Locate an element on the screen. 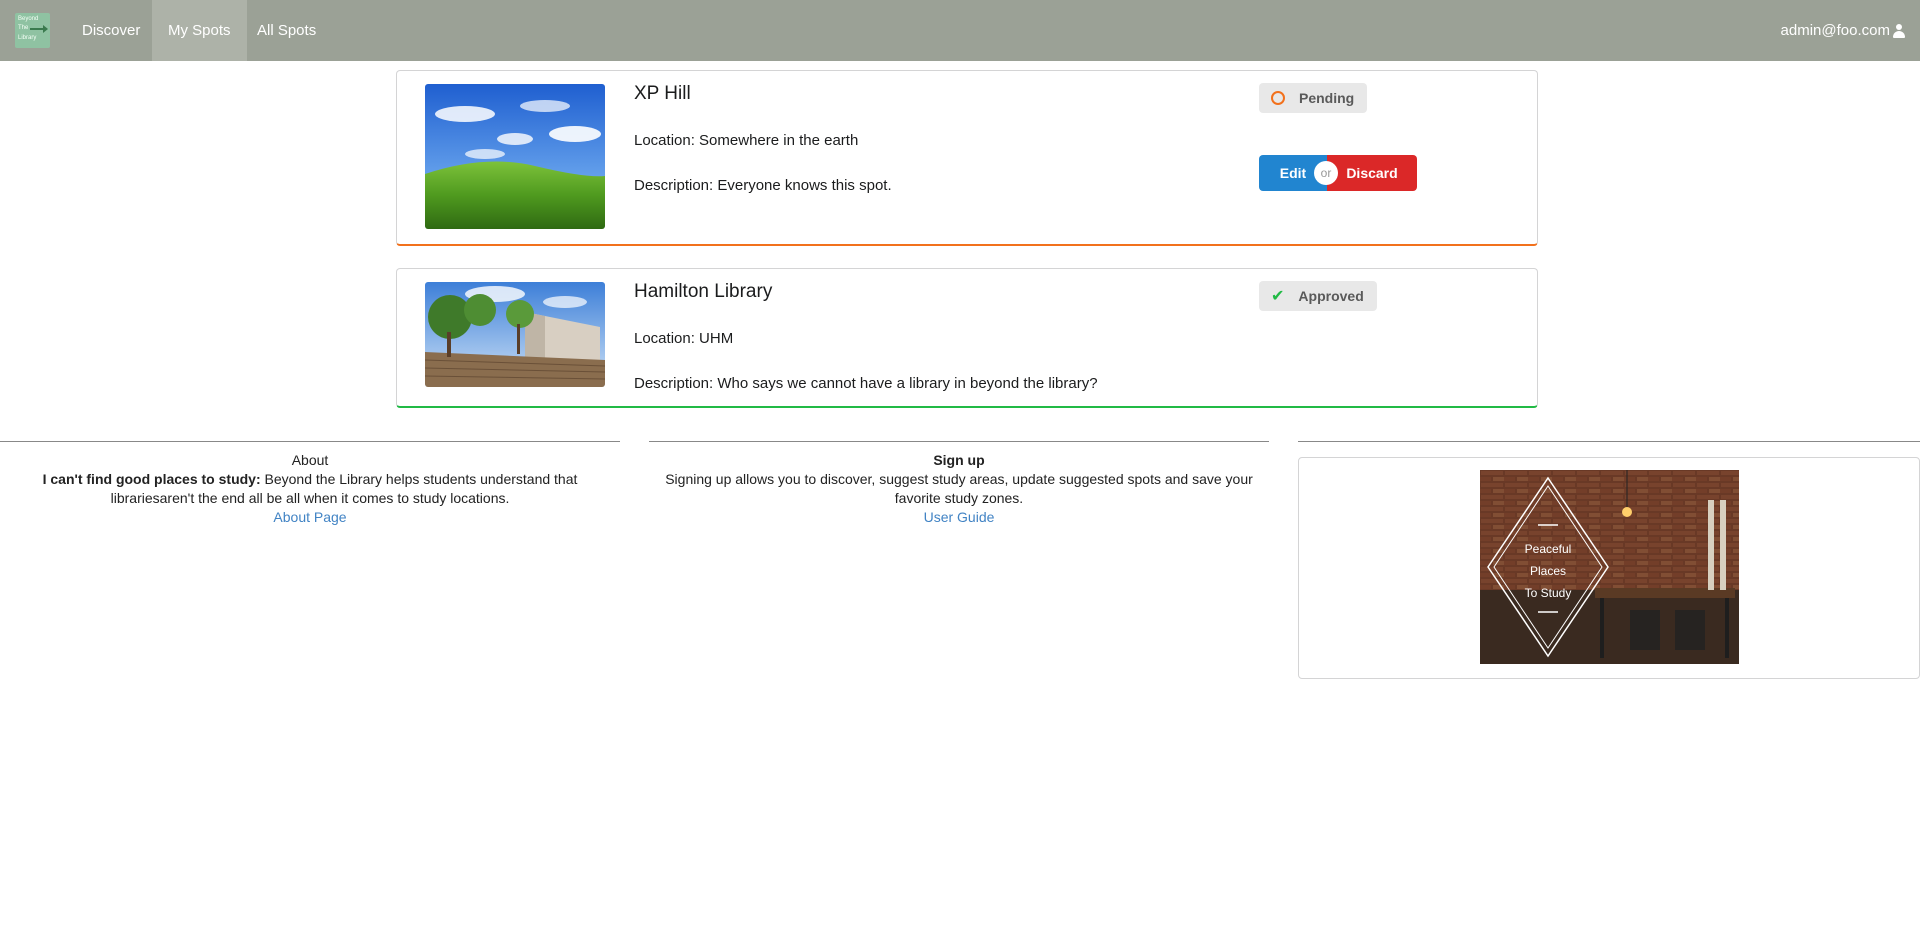 Image resolution: width=1920 pixels, height=937 pixels. logo-text-line-2: The is located at coordinates (23, 28).